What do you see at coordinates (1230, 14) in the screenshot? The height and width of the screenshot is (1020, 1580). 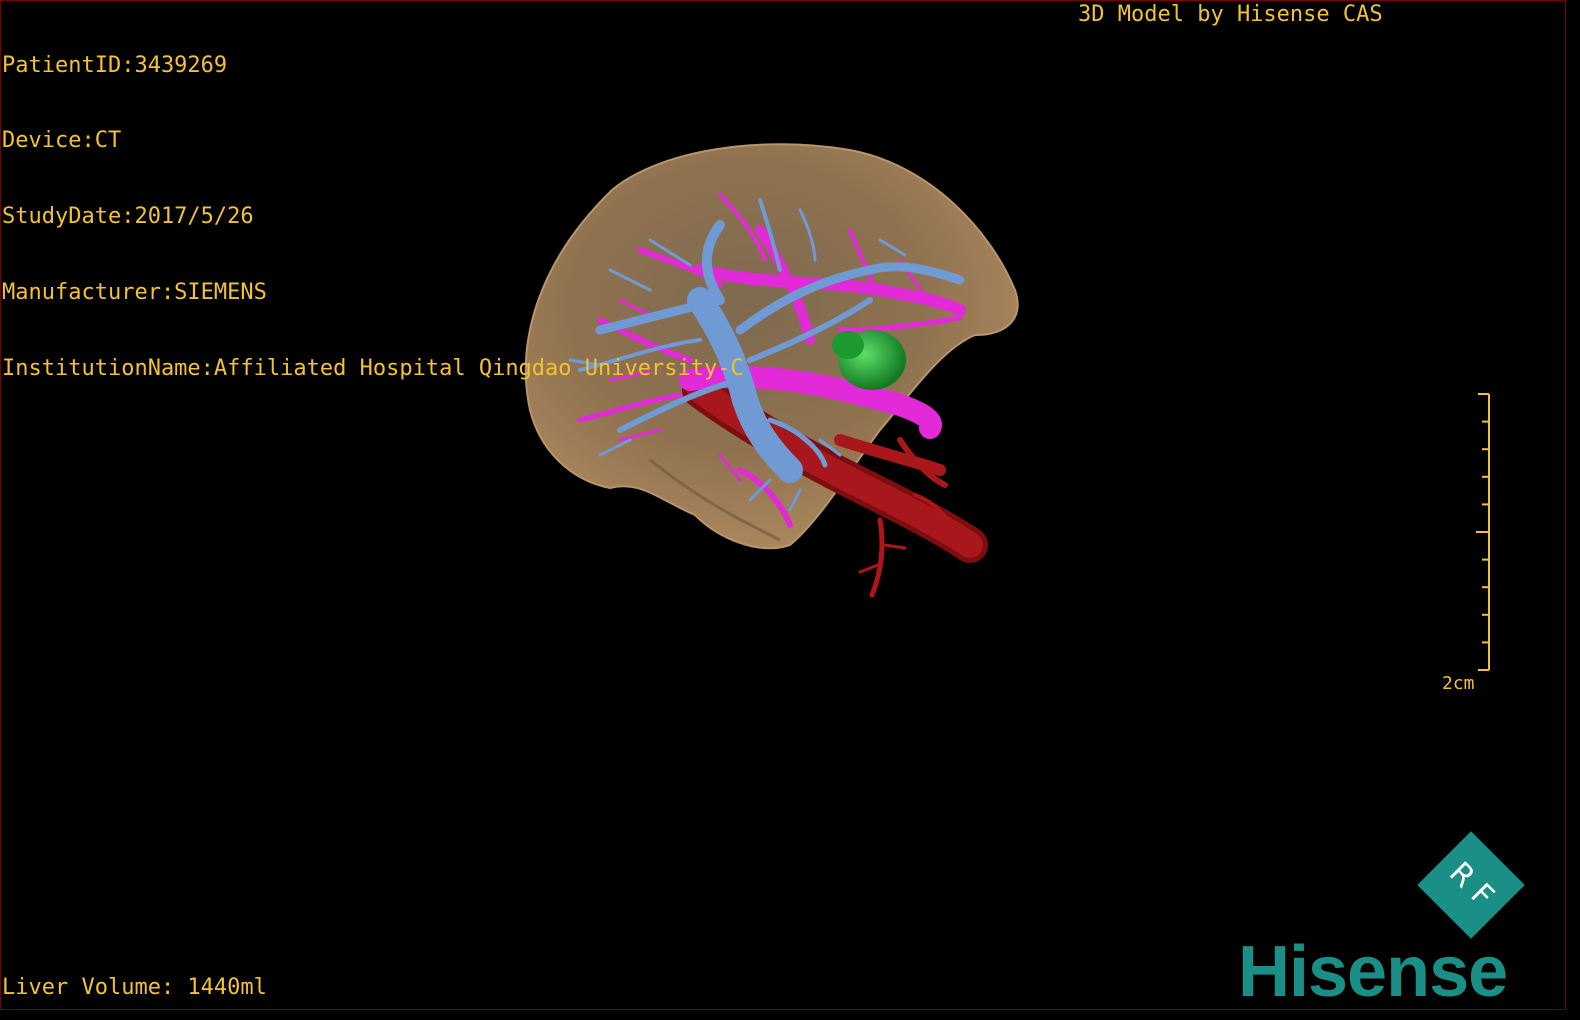 I see `model-credit-text: 3D Model by Hisense CAS` at bounding box center [1230, 14].